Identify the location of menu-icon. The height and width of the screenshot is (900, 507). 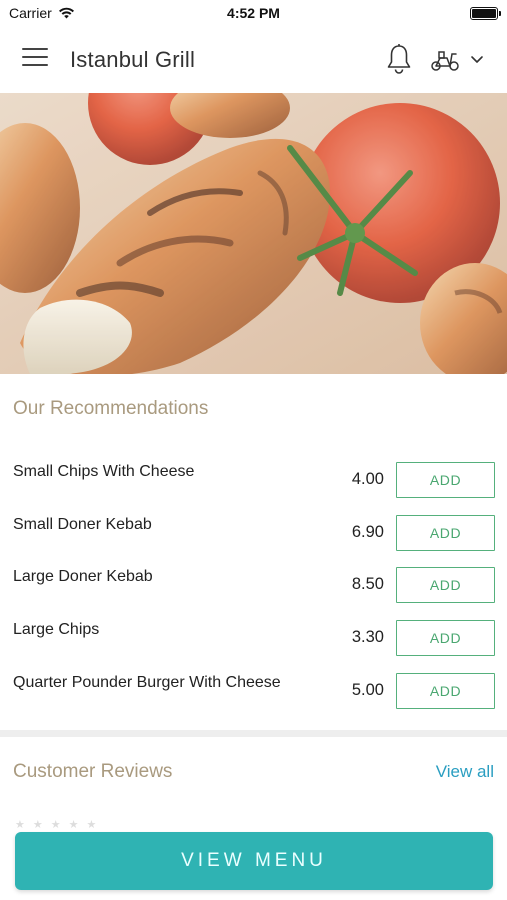
(35, 59).